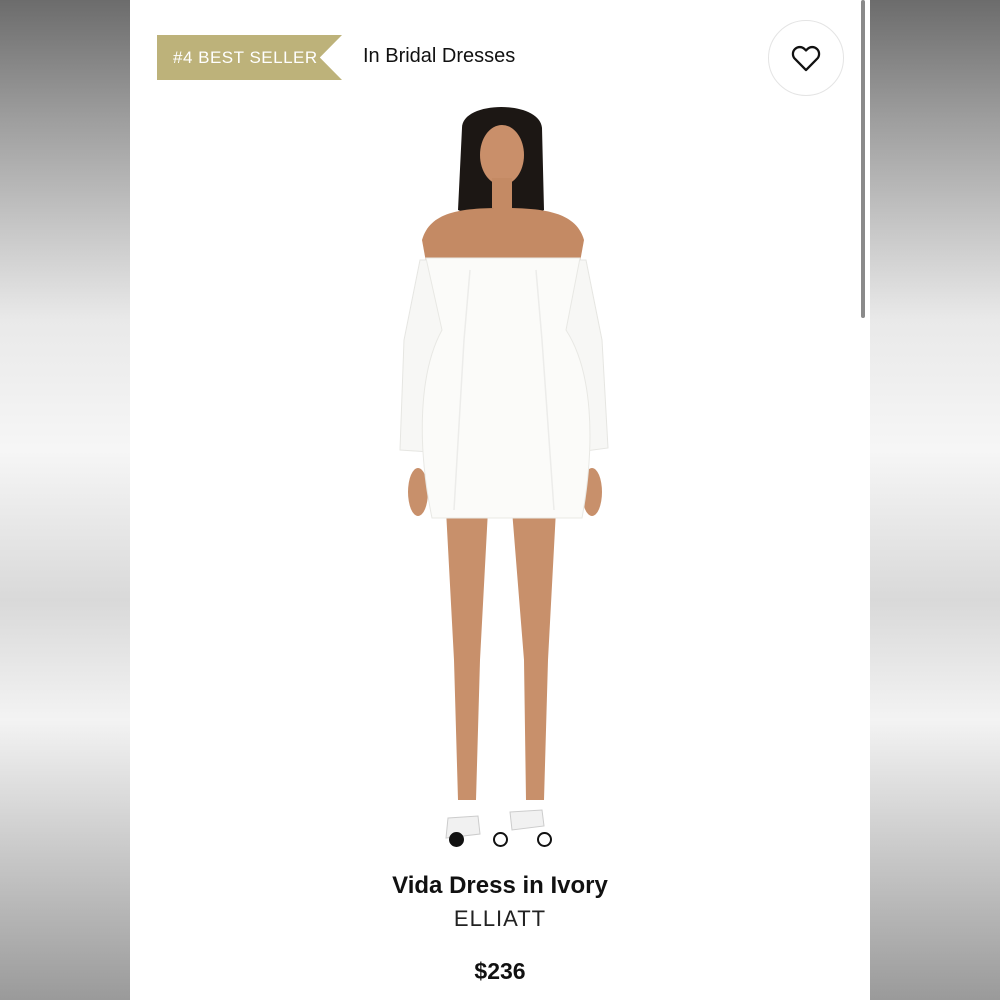 This screenshot has height=1000, width=1000. I want to click on background-left, so click(65, 500).